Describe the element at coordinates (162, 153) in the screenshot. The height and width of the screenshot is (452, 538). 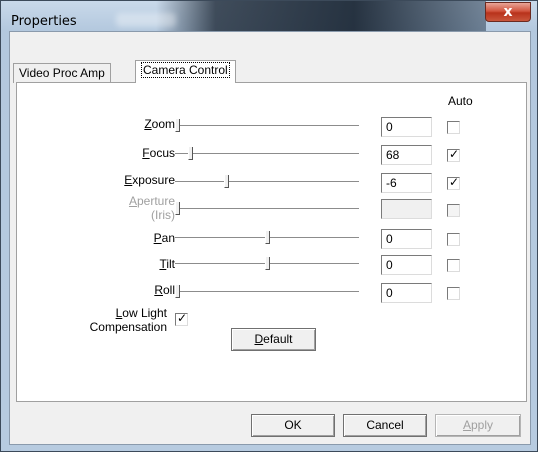
I see `focus-label-rest: ocus` at that location.